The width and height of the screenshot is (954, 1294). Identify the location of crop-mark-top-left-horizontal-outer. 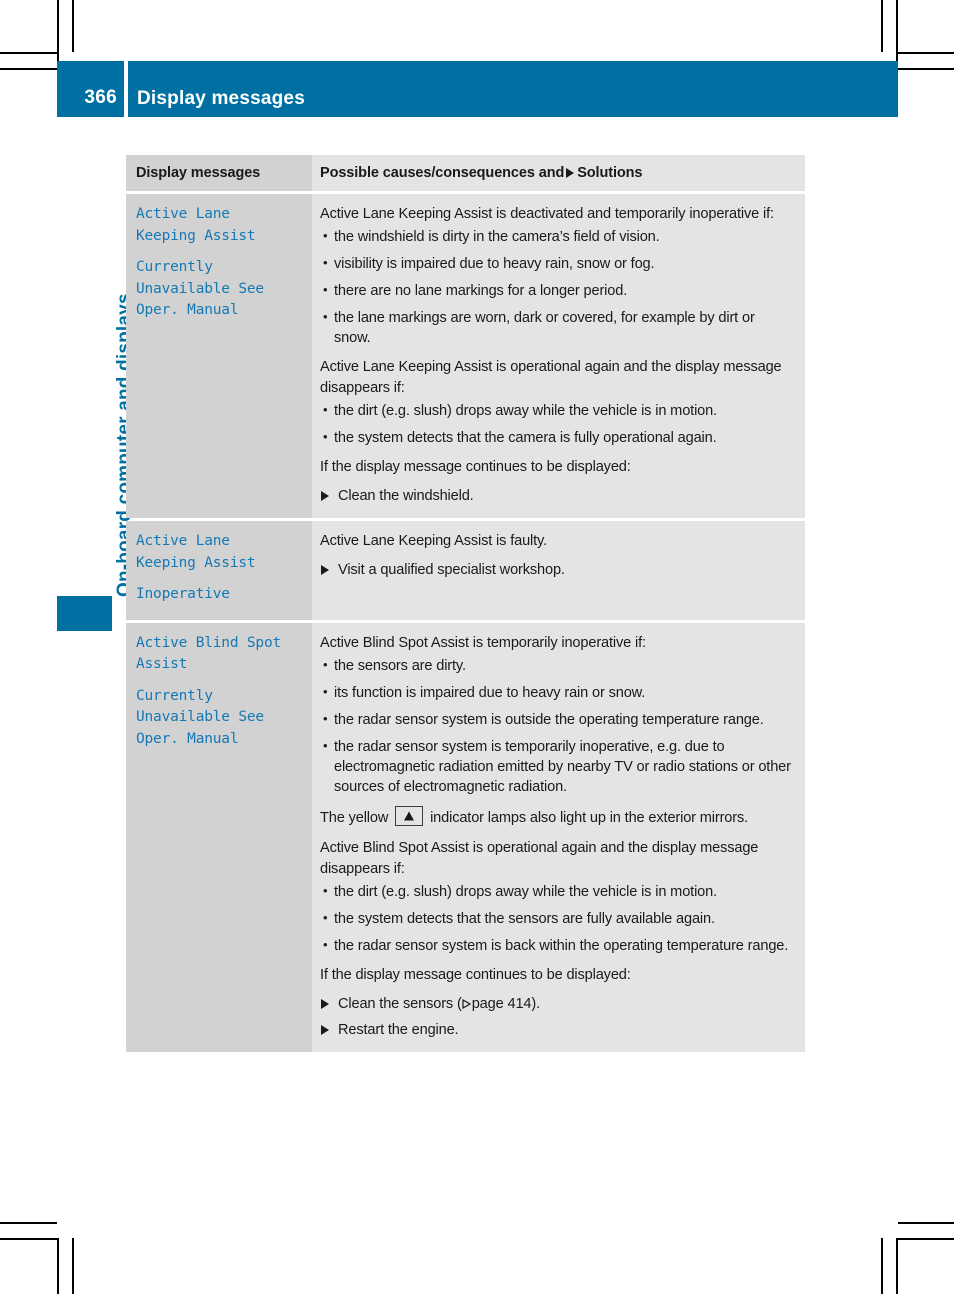
(28, 69).